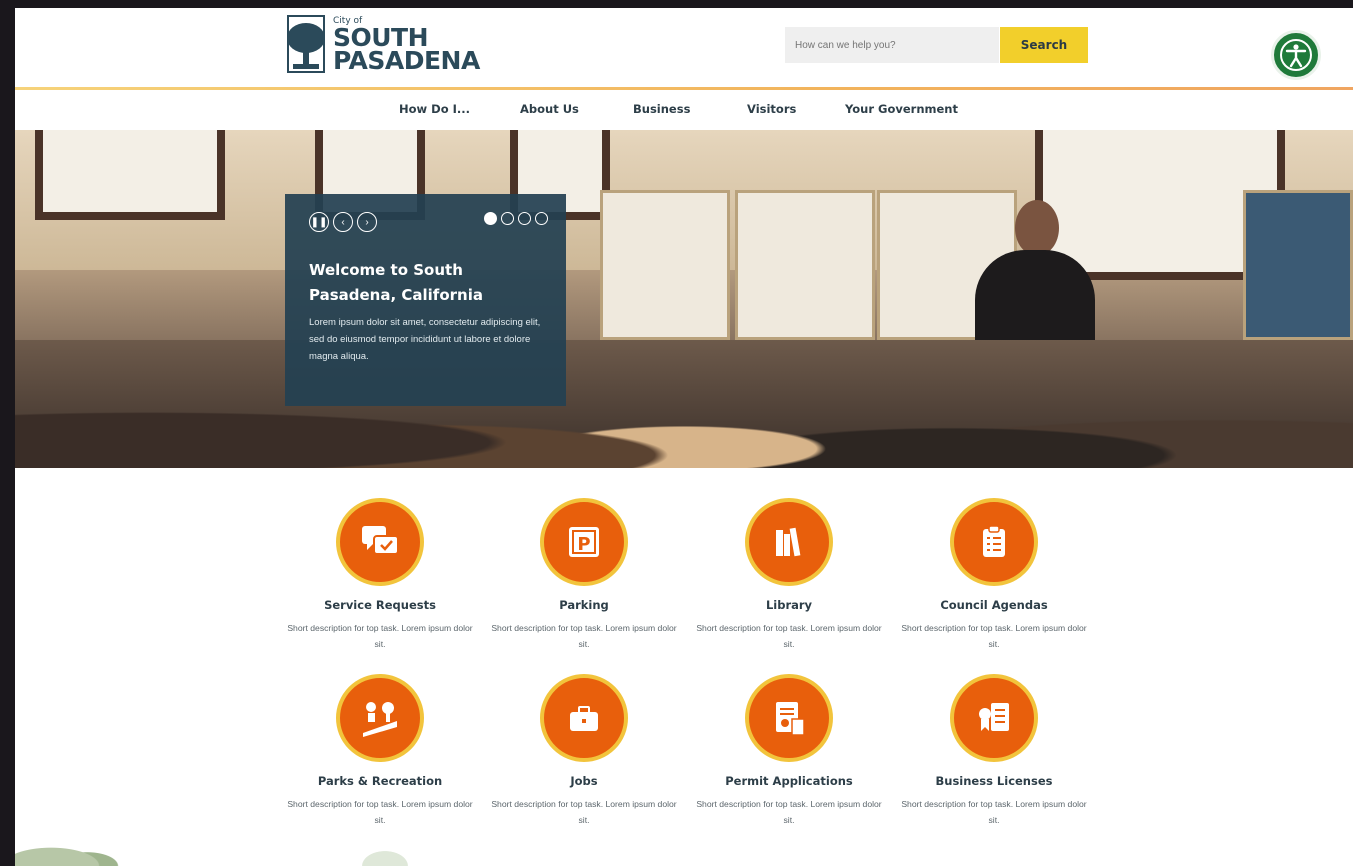 This screenshot has width=1353, height=866. What do you see at coordinates (994, 781) in the screenshot?
I see `task-title: Business Licenses` at bounding box center [994, 781].